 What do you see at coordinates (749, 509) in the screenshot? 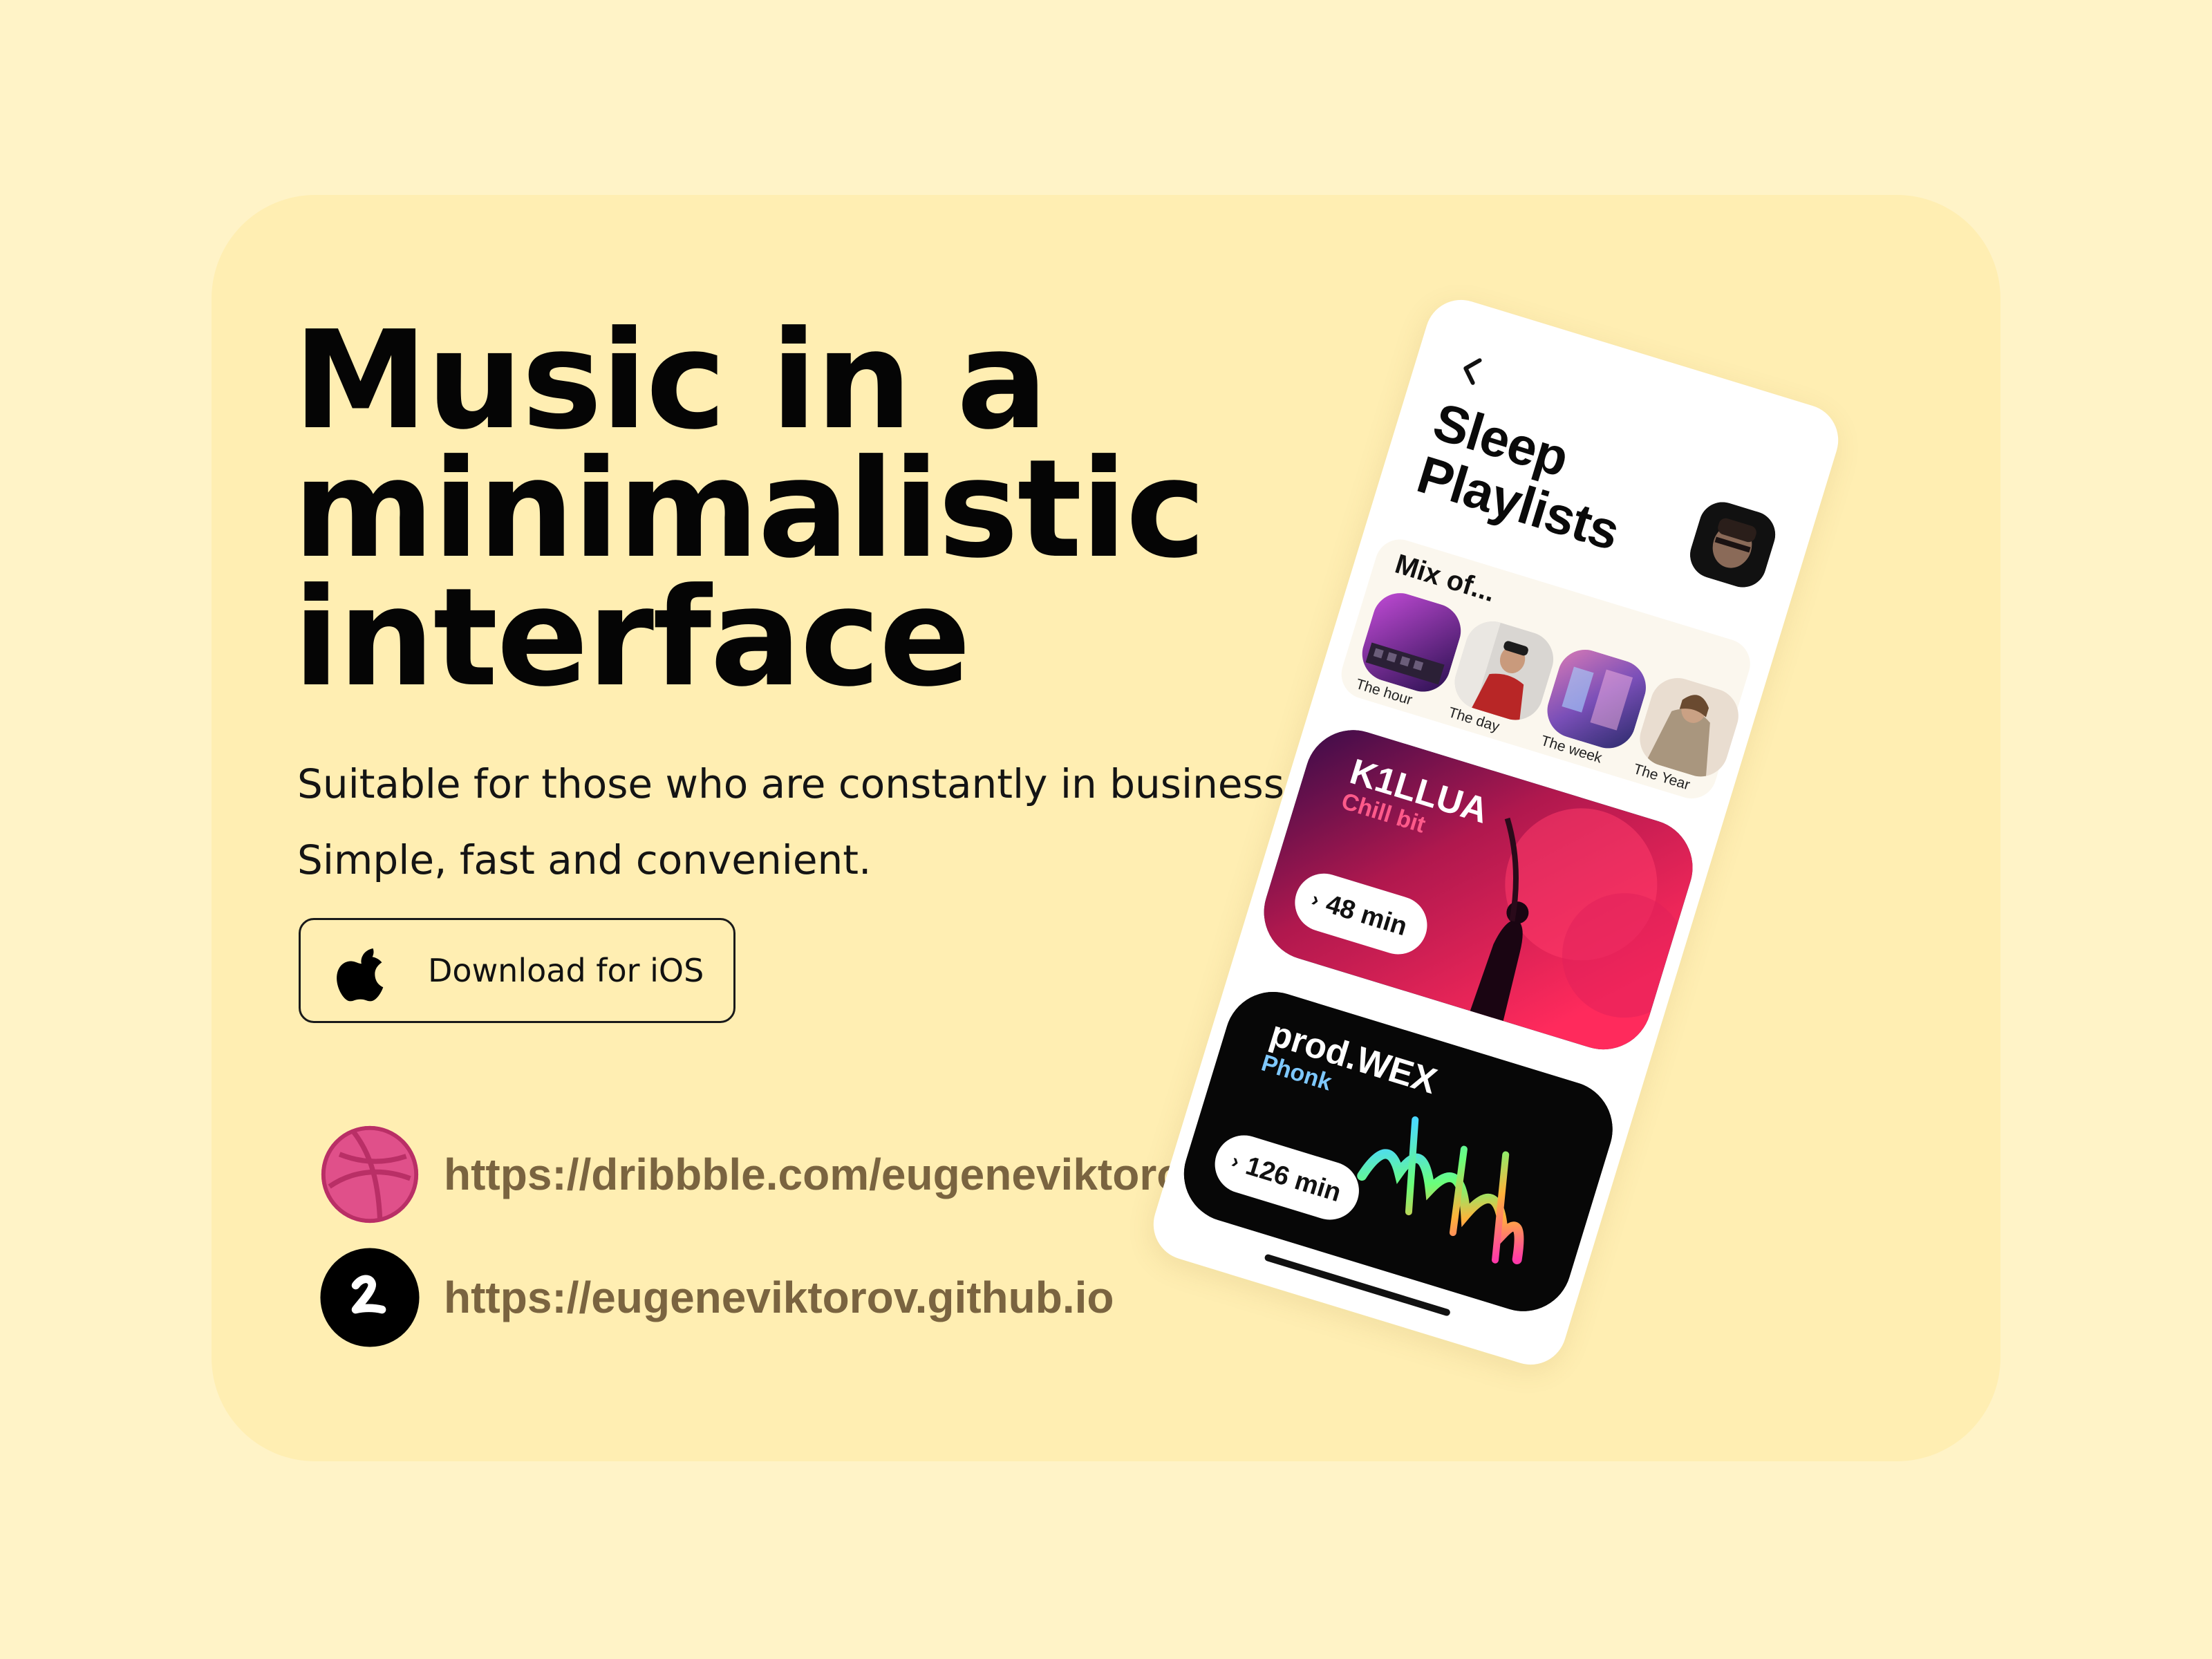
I see `hero-title-line-2: minimalistic` at bounding box center [749, 509].